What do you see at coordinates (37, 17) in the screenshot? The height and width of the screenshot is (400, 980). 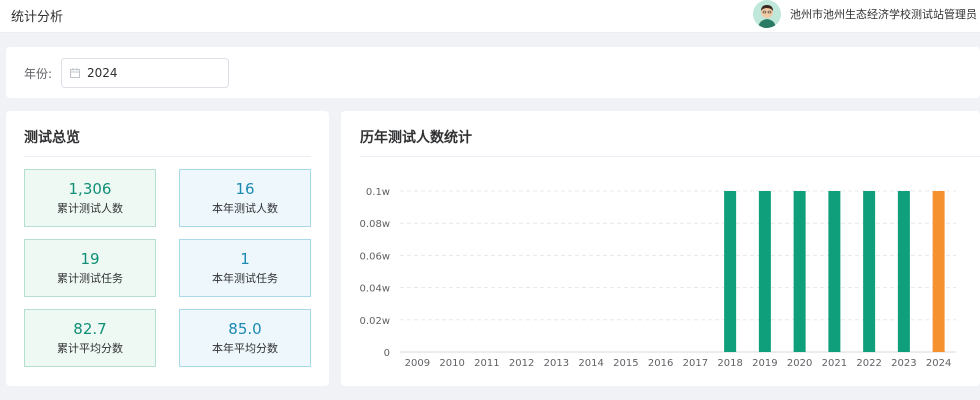 I see `page-title: 统计分析` at bounding box center [37, 17].